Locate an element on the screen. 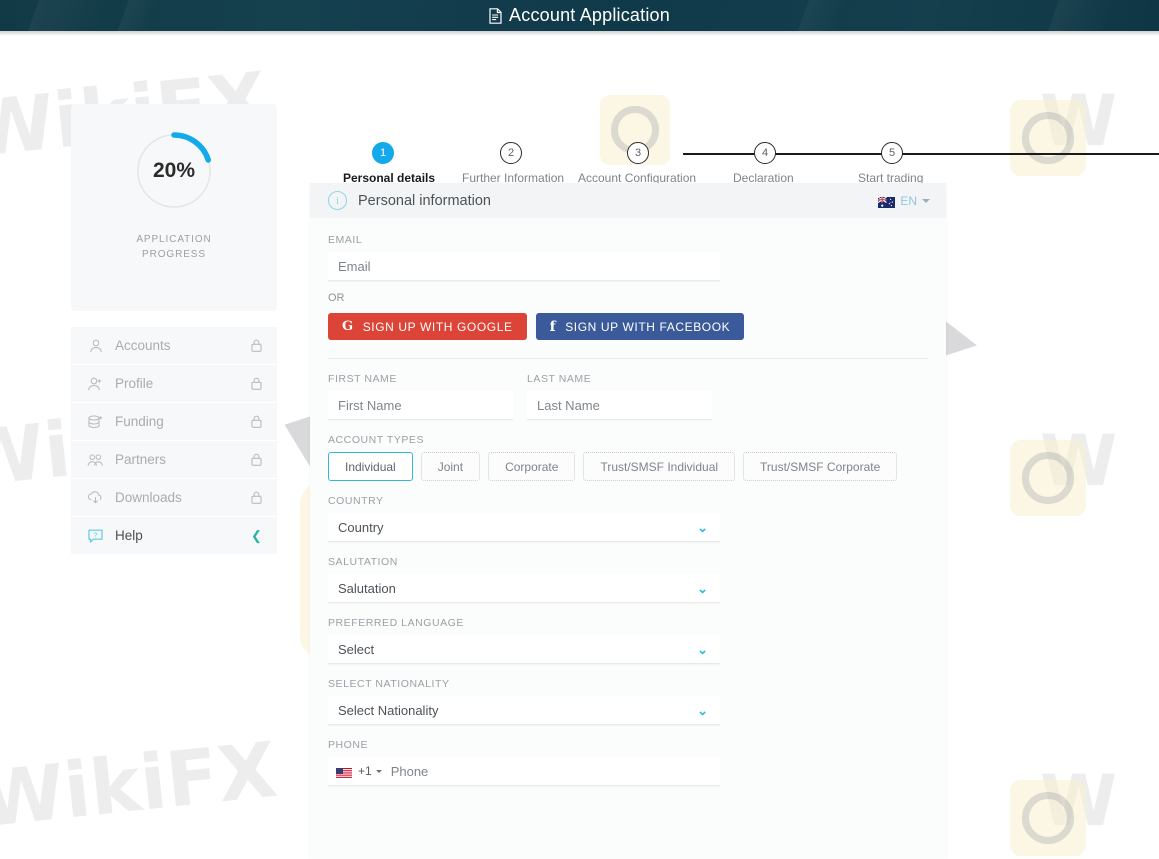 The width and height of the screenshot is (1159, 859). last-name-label: LAST NAME is located at coordinates (559, 379).